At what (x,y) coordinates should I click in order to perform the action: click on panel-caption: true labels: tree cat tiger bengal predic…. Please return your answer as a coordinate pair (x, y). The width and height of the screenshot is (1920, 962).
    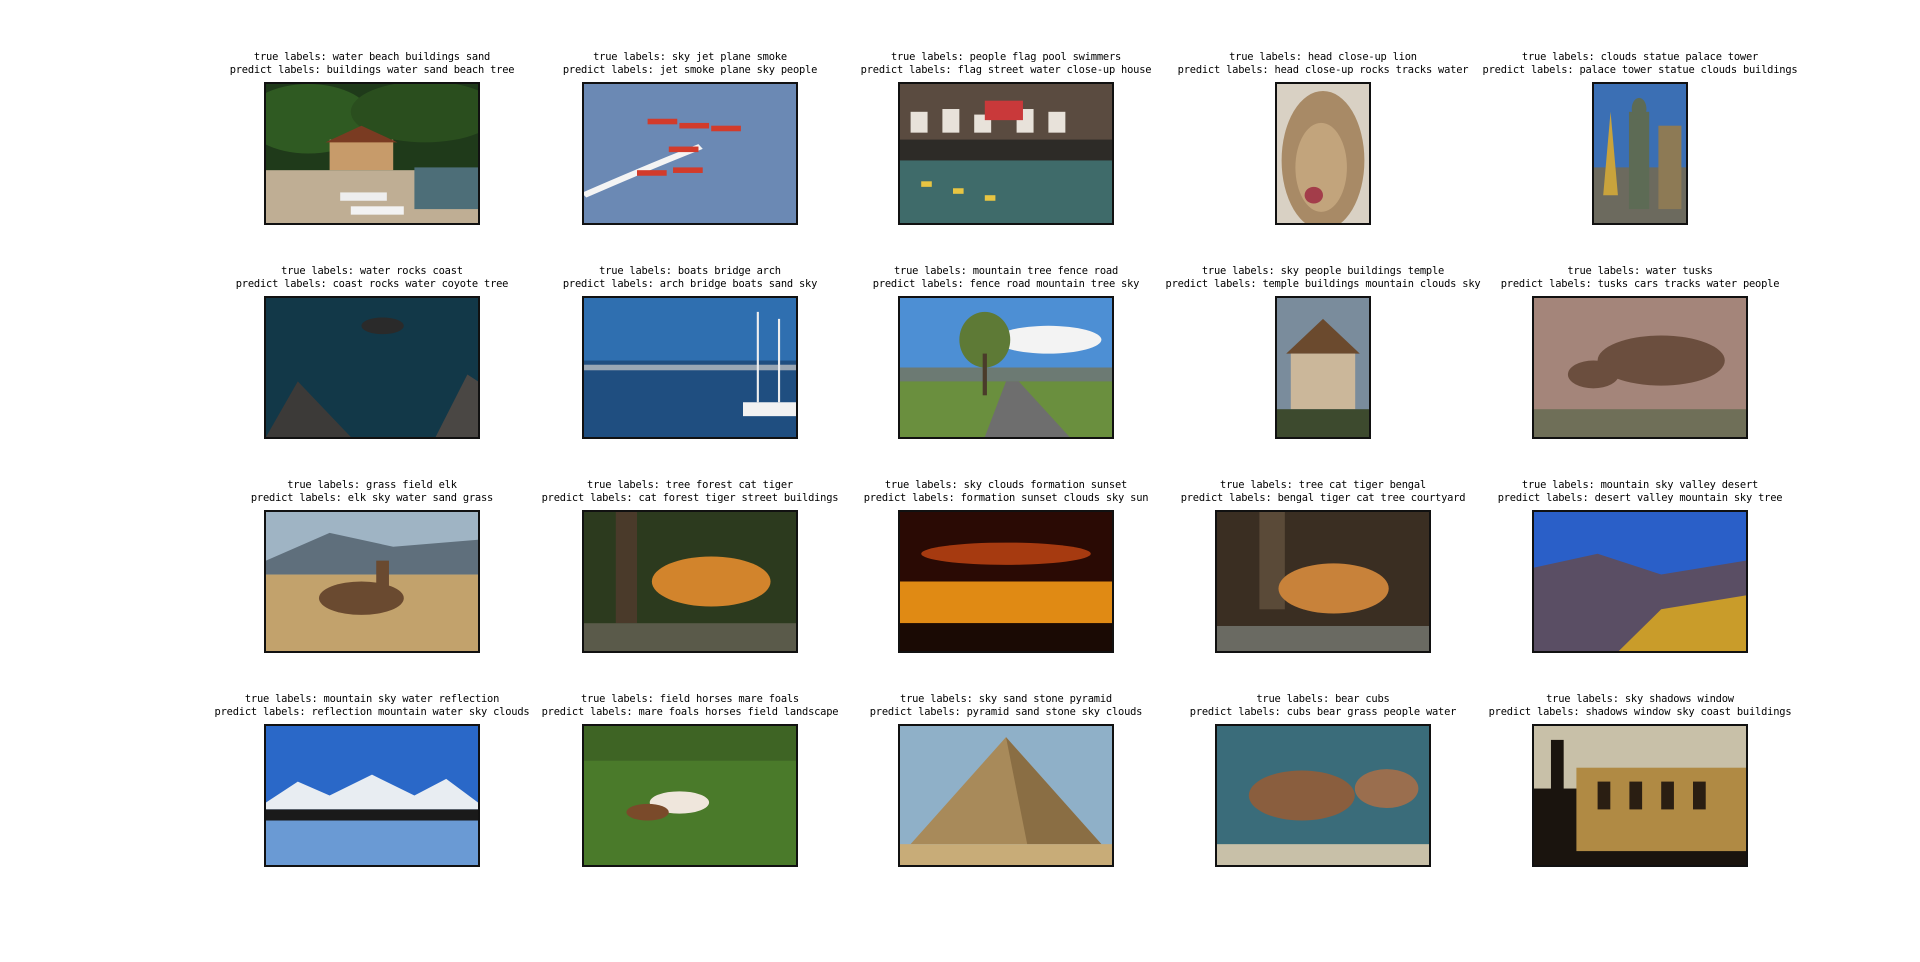
    Looking at the image, I should click on (1323, 492).